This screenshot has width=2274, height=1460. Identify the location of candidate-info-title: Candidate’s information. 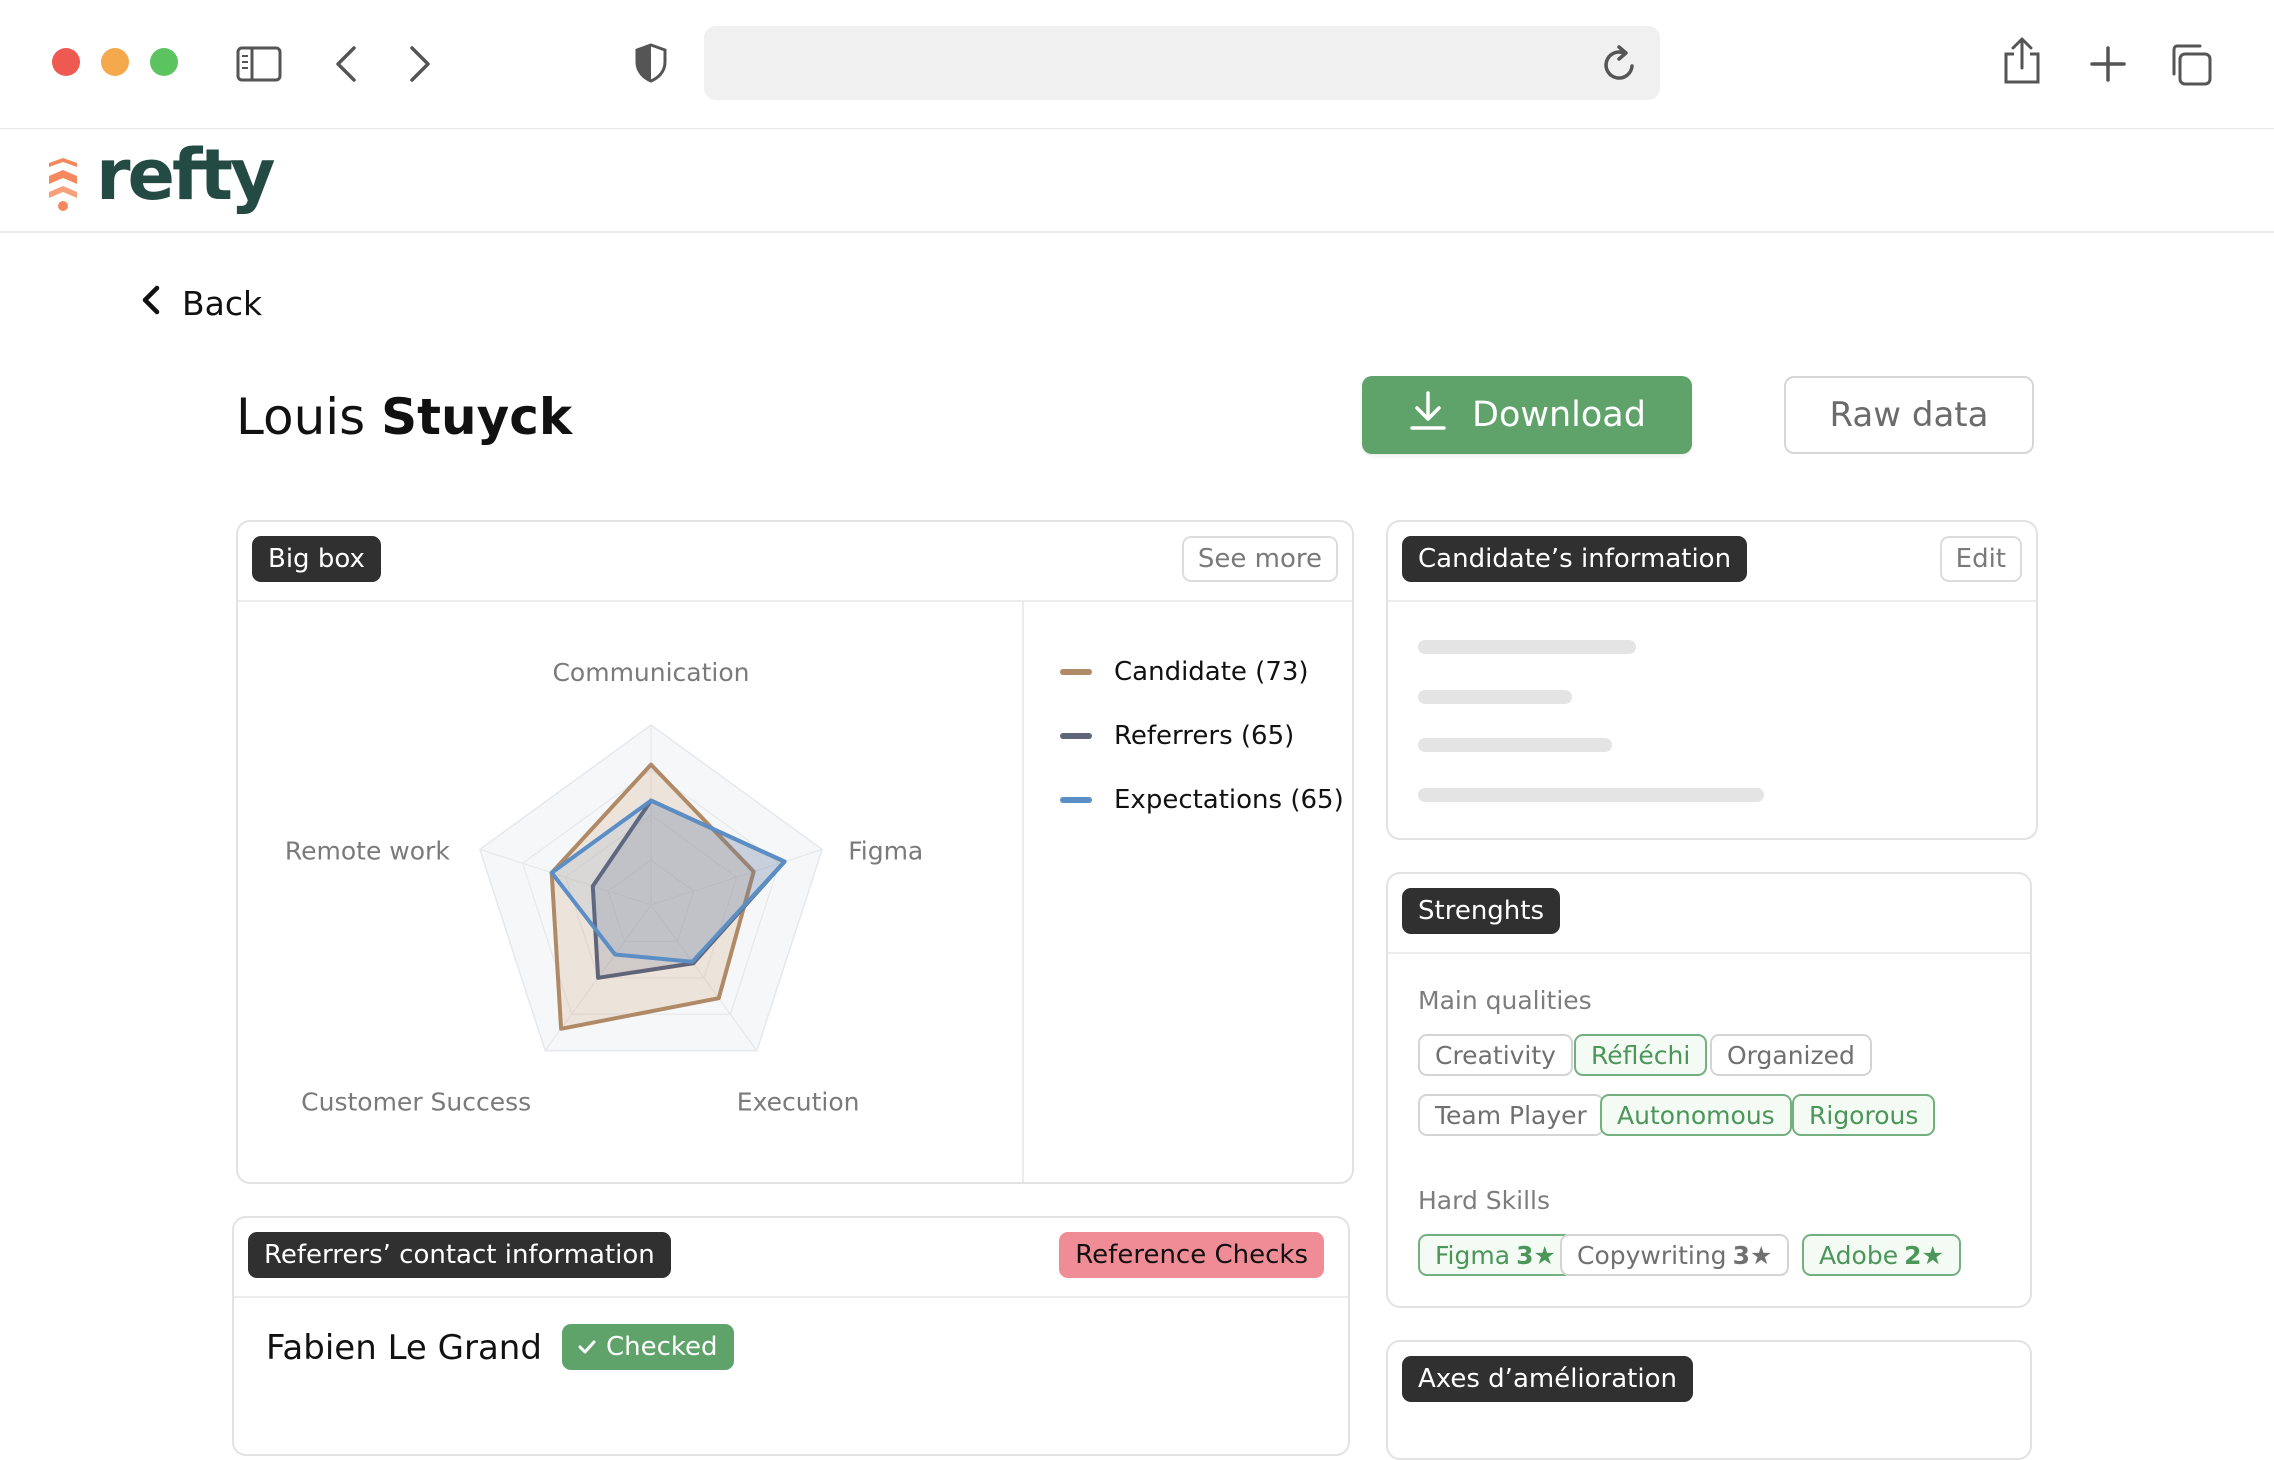
(1575, 559).